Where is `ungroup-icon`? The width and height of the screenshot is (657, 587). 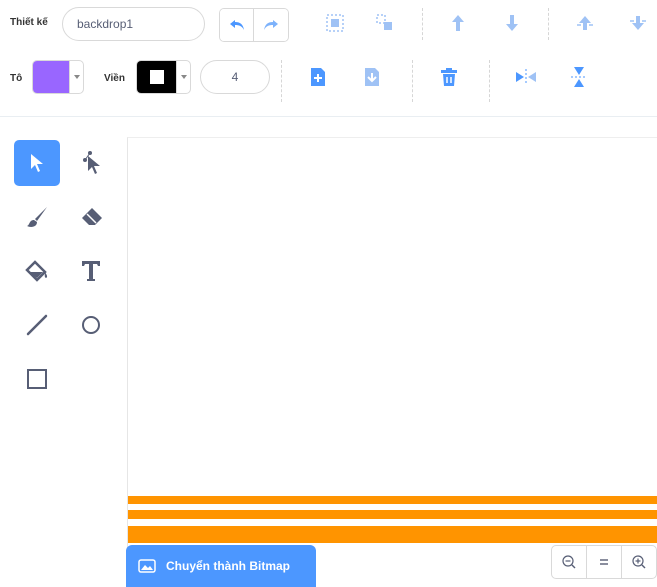 ungroup-icon is located at coordinates (384, 22).